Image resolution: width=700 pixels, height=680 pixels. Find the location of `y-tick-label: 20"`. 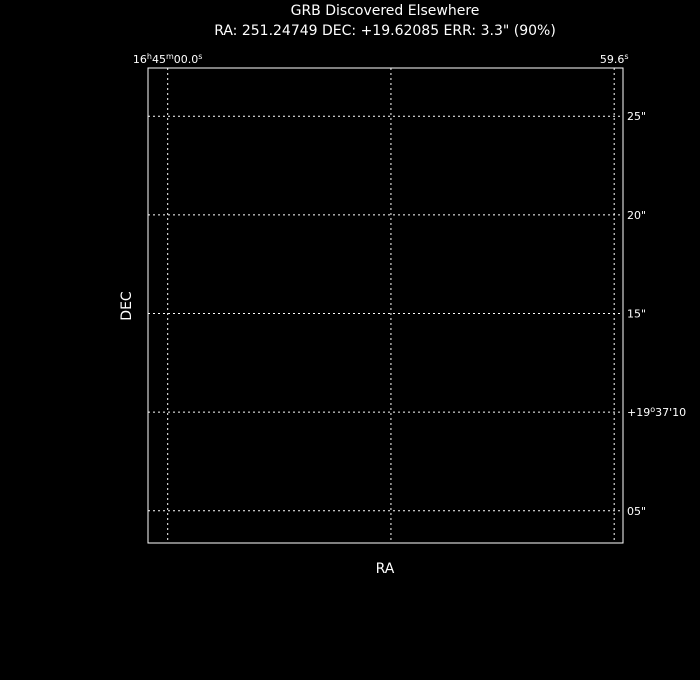

y-tick-label: 20" is located at coordinates (636, 215).